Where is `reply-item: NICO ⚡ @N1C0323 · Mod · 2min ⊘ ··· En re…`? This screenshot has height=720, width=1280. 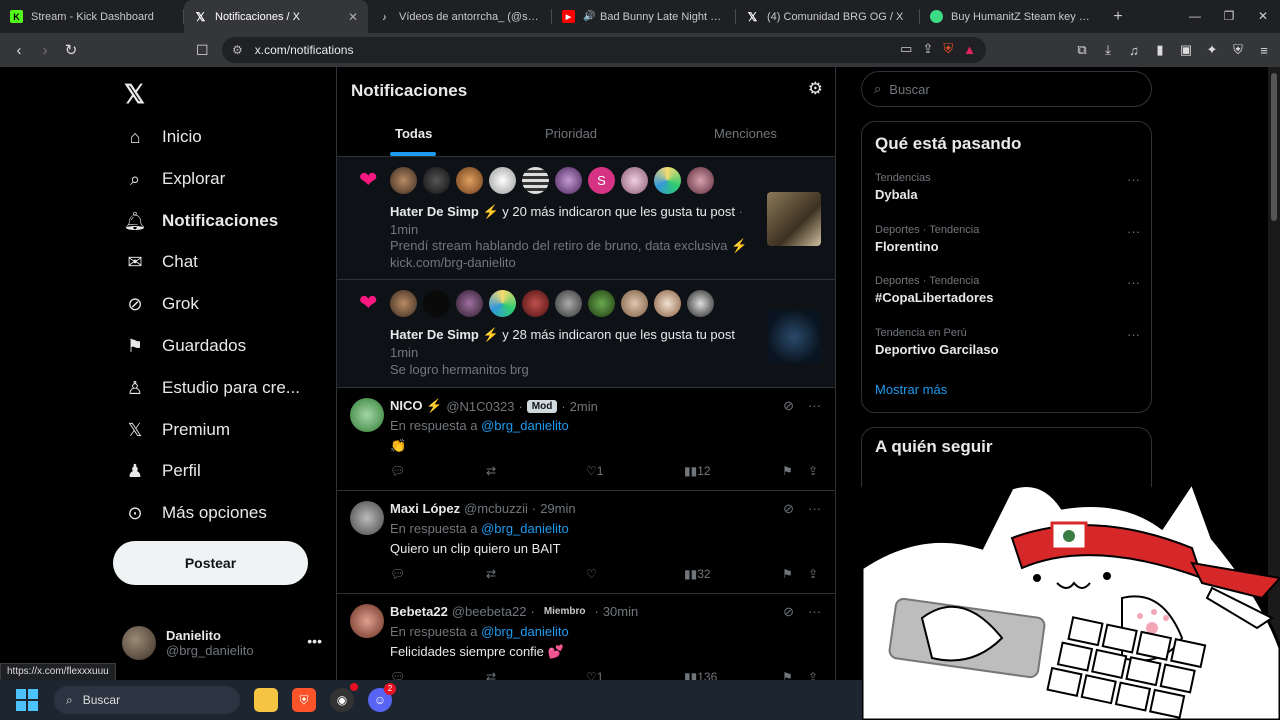
reply-item: NICO ⚡ @N1C0323 · Mod · 2min ⊘ ··· En re… is located at coordinates (586, 439).